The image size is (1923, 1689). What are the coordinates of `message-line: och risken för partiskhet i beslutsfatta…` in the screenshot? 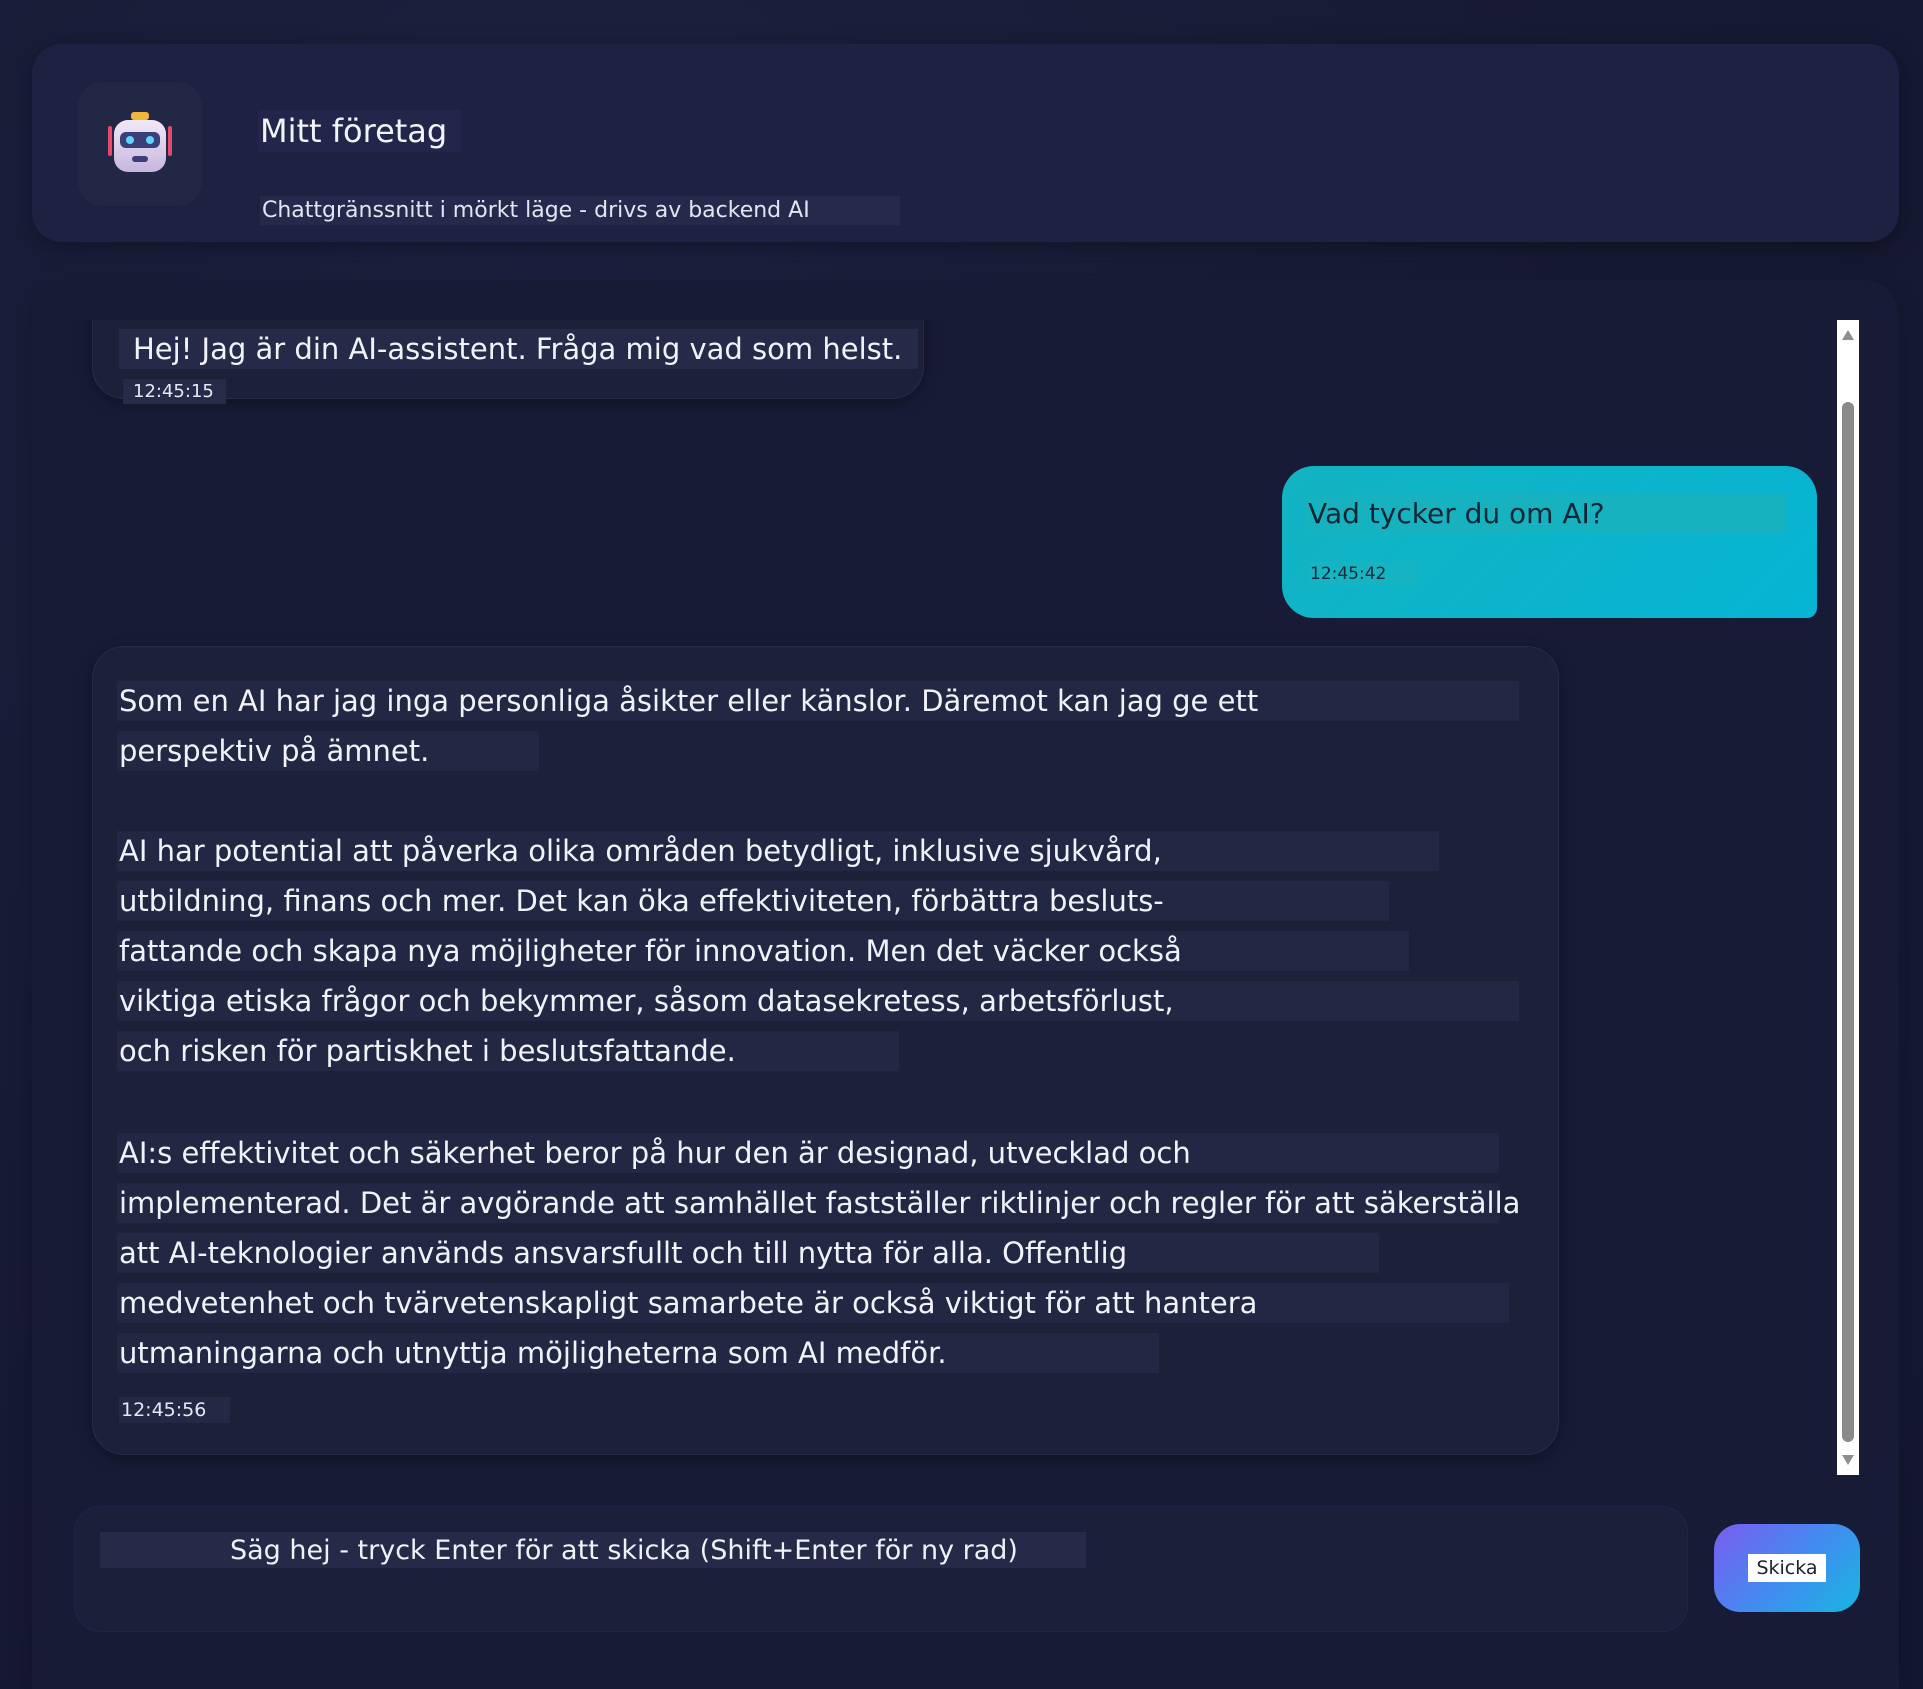 It's located at (508, 1051).